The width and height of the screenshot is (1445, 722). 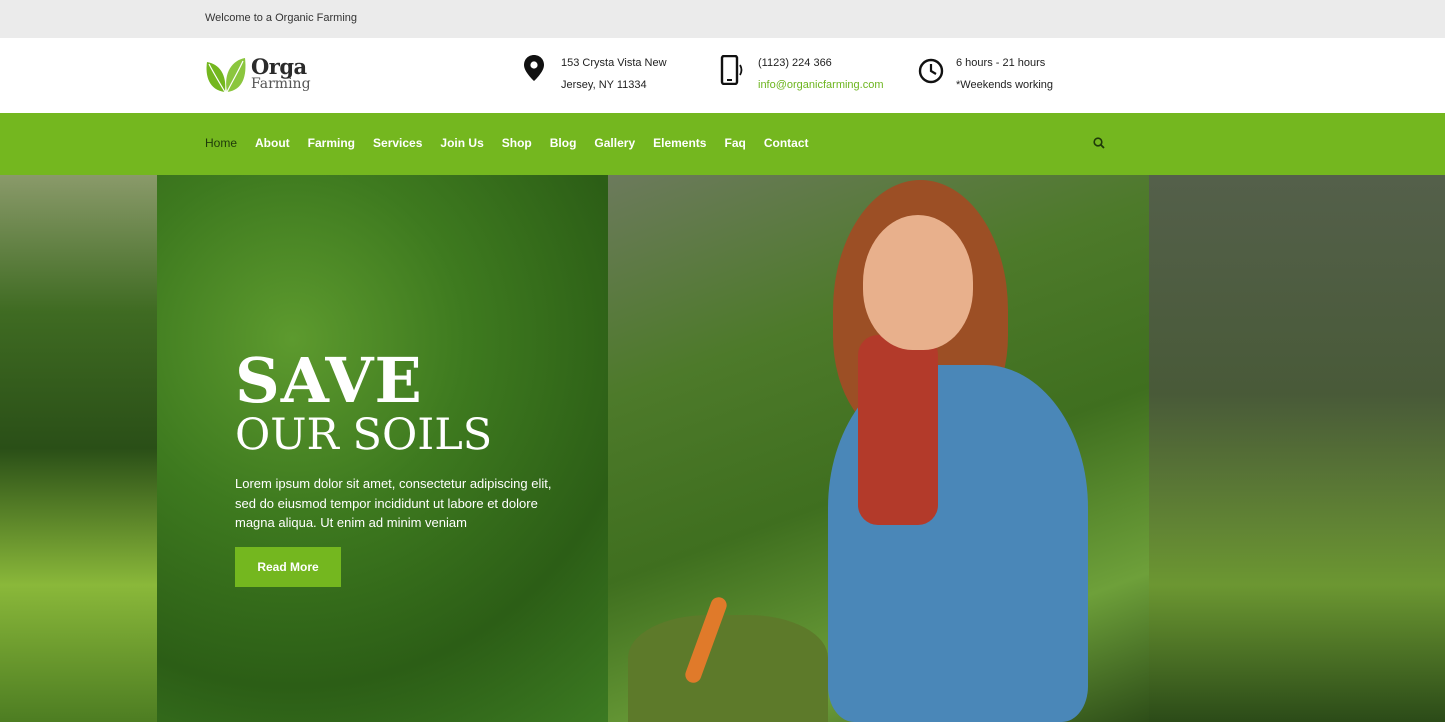 What do you see at coordinates (795, 63) in the screenshot?
I see `phone-number: (1123) 224 366` at bounding box center [795, 63].